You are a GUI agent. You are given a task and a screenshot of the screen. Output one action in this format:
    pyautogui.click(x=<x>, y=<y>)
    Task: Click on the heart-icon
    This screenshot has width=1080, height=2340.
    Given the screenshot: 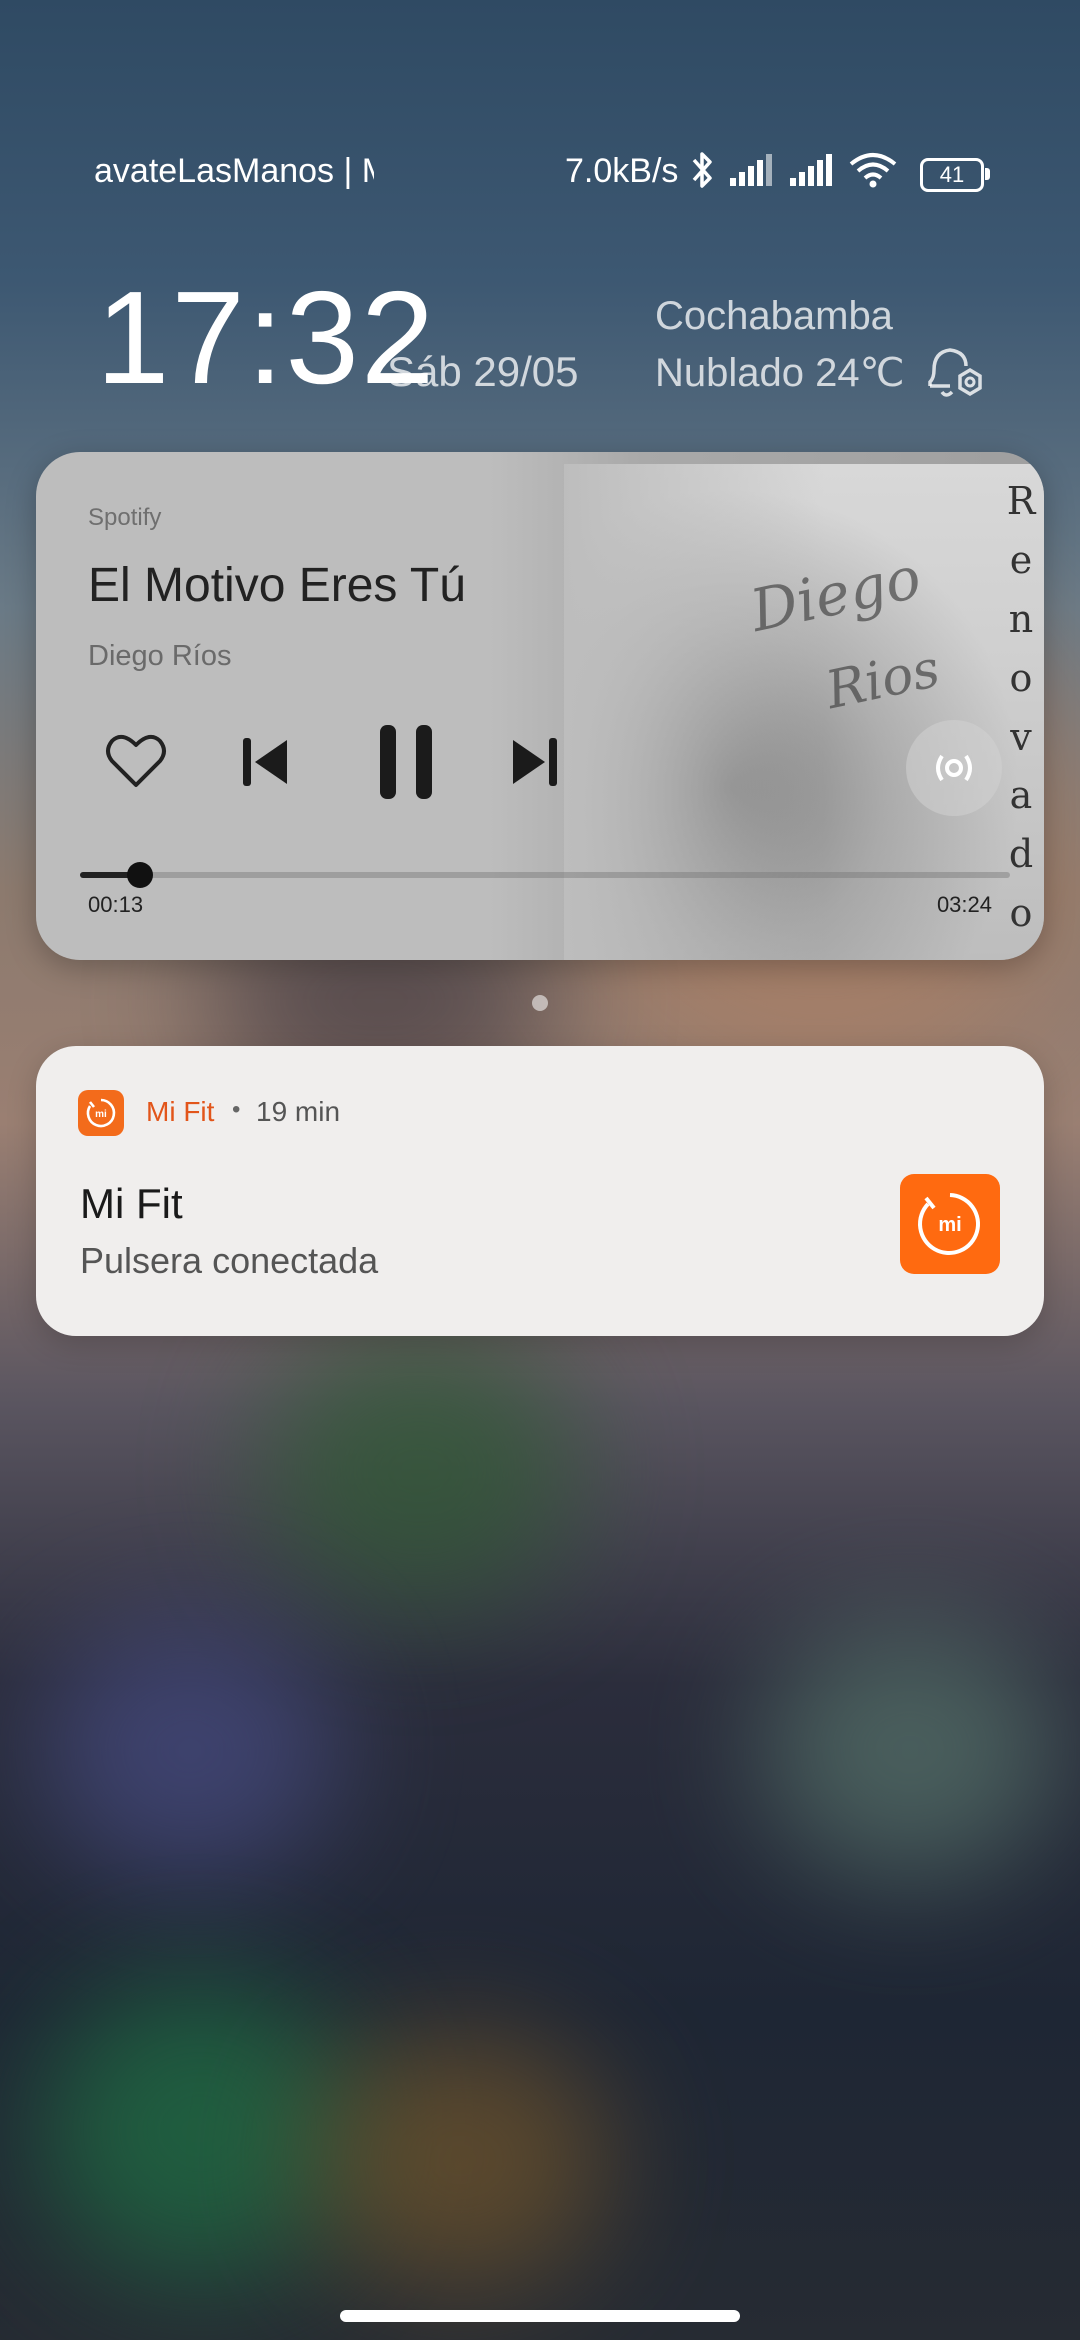 What is the action you would take?
    pyautogui.click(x=136, y=760)
    